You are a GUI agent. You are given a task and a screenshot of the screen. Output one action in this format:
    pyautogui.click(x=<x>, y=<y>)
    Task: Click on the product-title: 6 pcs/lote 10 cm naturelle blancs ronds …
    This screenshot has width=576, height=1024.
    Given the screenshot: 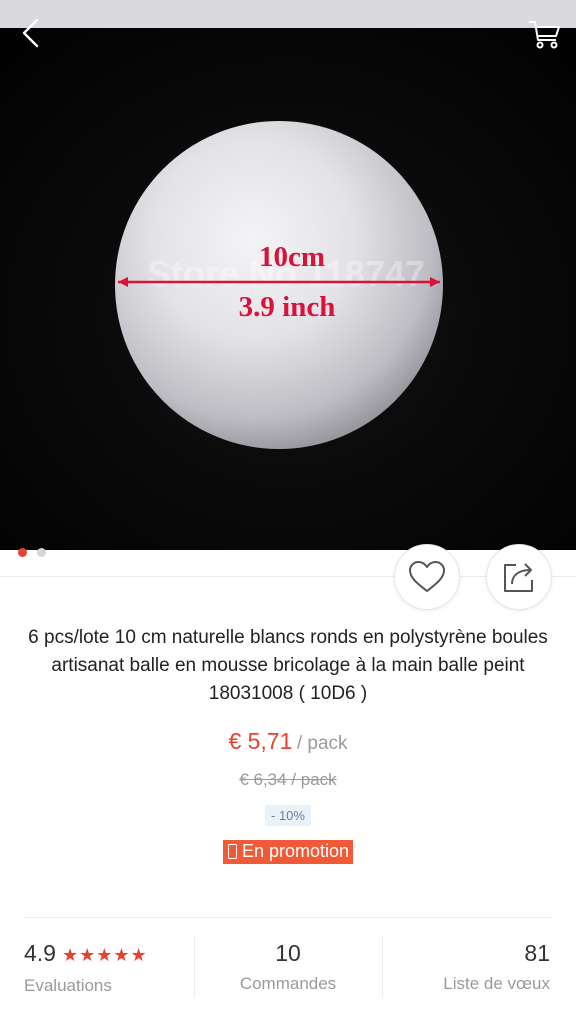 What is the action you would take?
    pyautogui.click(x=288, y=665)
    